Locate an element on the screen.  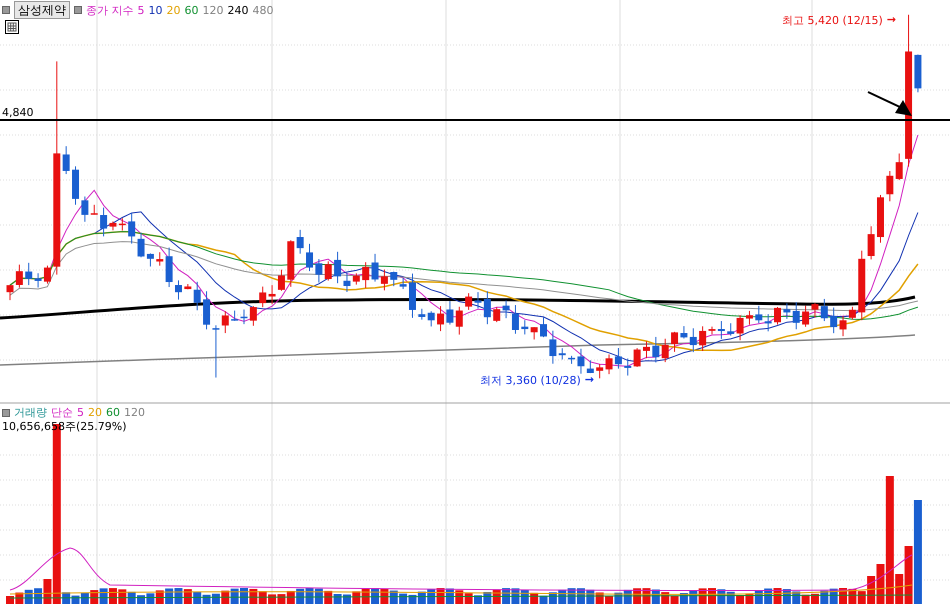
legend-label: 거래량 is located at coordinates (30, 412).